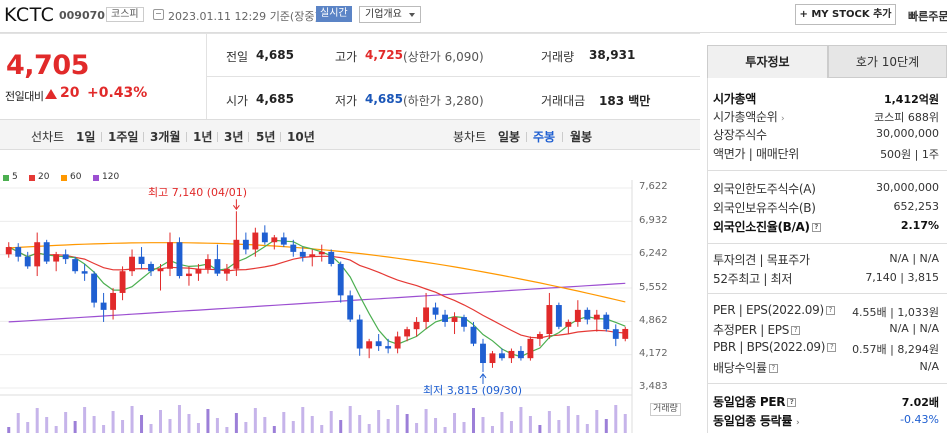  What do you see at coordinates (544, 136) in the screenshot?
I see `candle-weekly: 주봉` at bounding box center [544, 136].